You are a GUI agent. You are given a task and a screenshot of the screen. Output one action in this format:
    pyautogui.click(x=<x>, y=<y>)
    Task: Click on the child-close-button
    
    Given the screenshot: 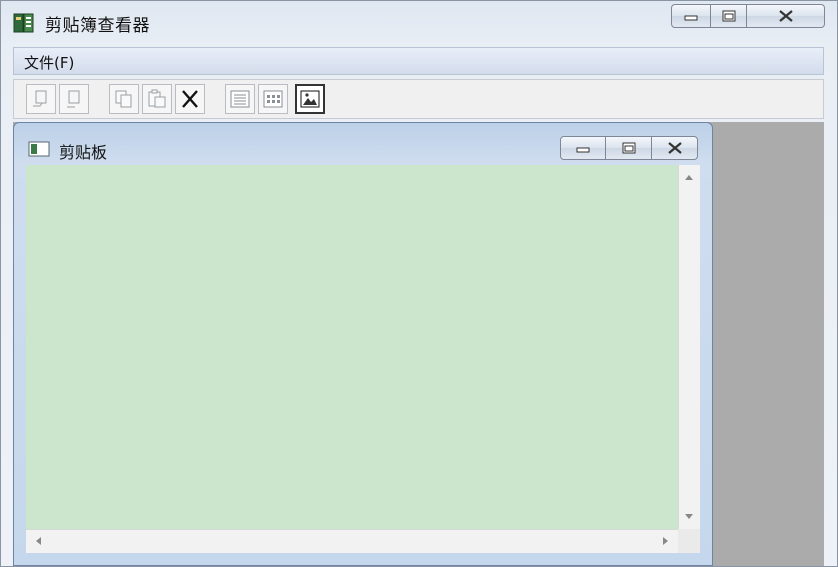 What is the action you would take?
    pyautogui.click(x=675, y=148)
    